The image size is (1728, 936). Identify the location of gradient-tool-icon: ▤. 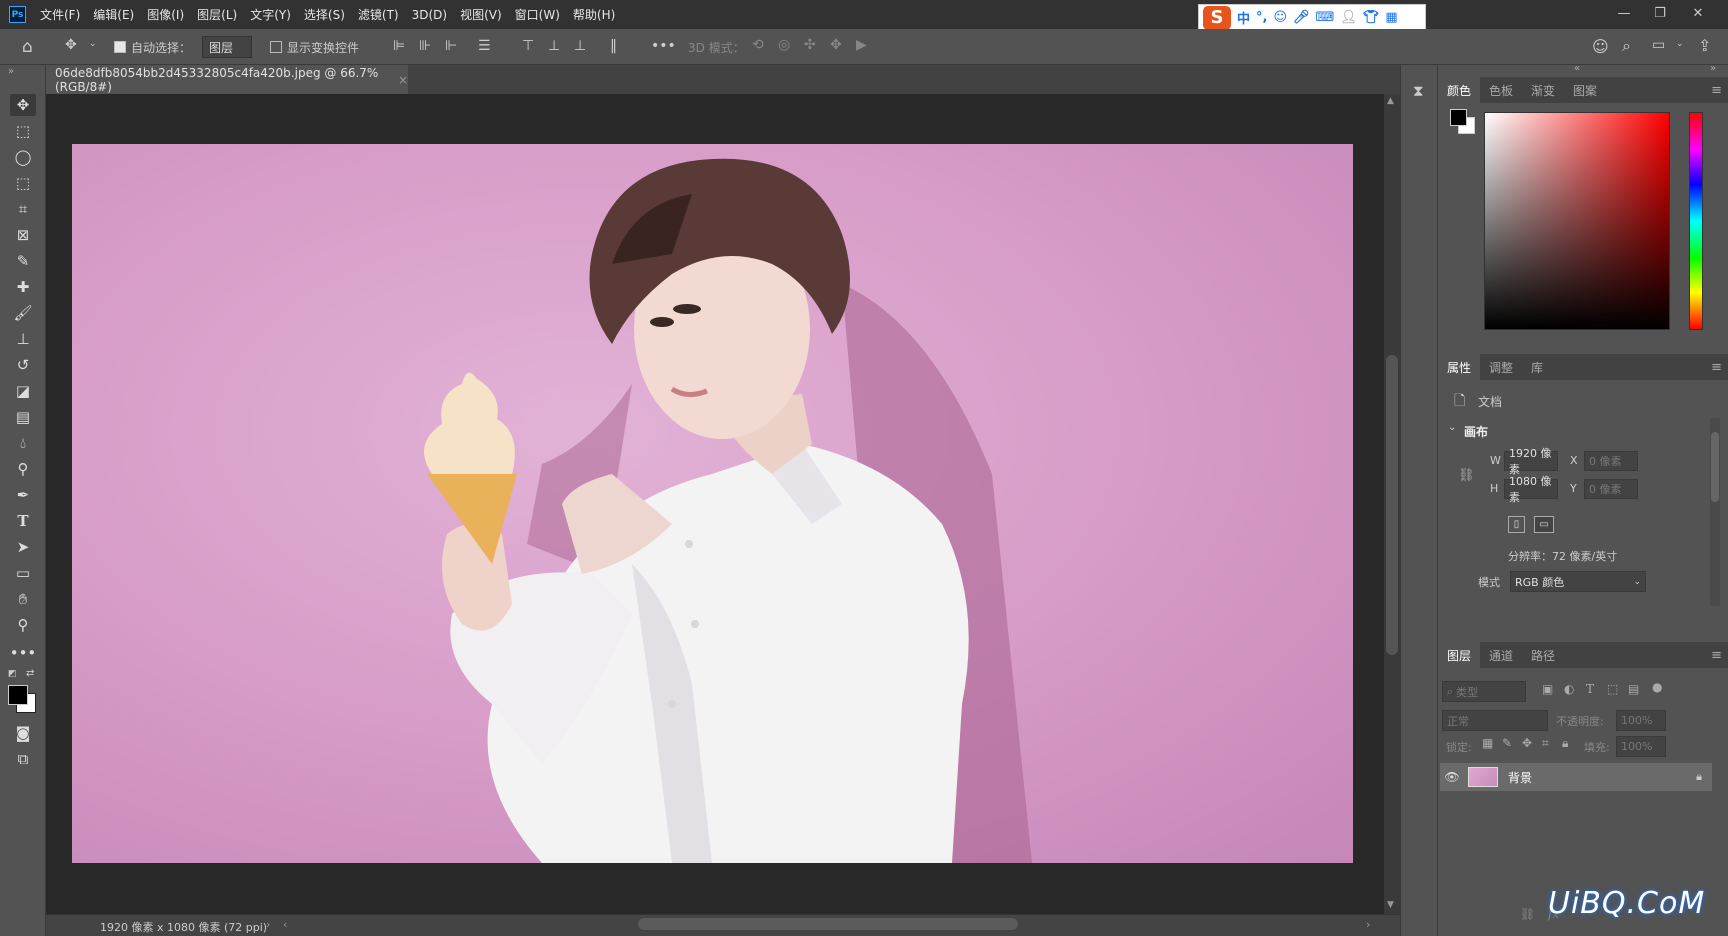
(23, 417).